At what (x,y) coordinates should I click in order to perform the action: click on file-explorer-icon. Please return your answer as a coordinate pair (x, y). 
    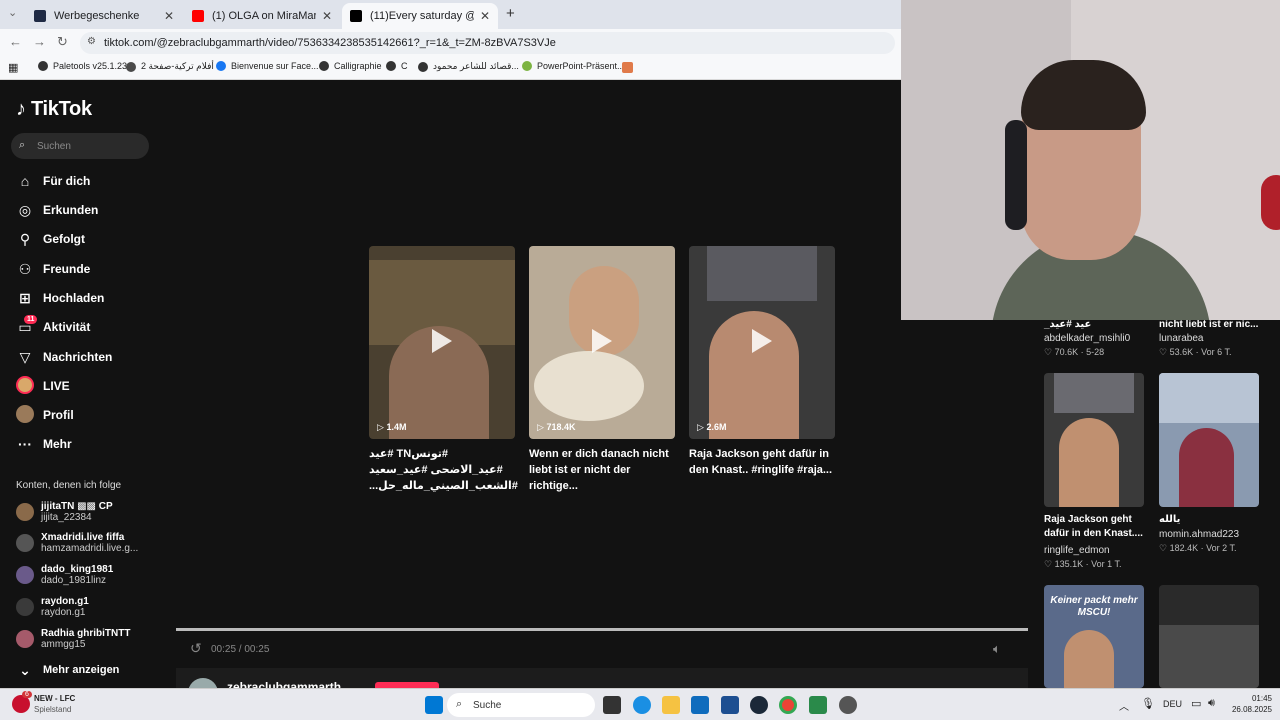
    Looking at the image, I should click on (671, 705).